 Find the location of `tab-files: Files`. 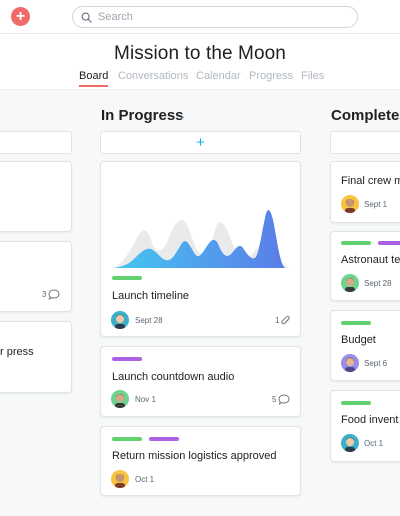

tab-files: Files is located at coordinates (312, 76).